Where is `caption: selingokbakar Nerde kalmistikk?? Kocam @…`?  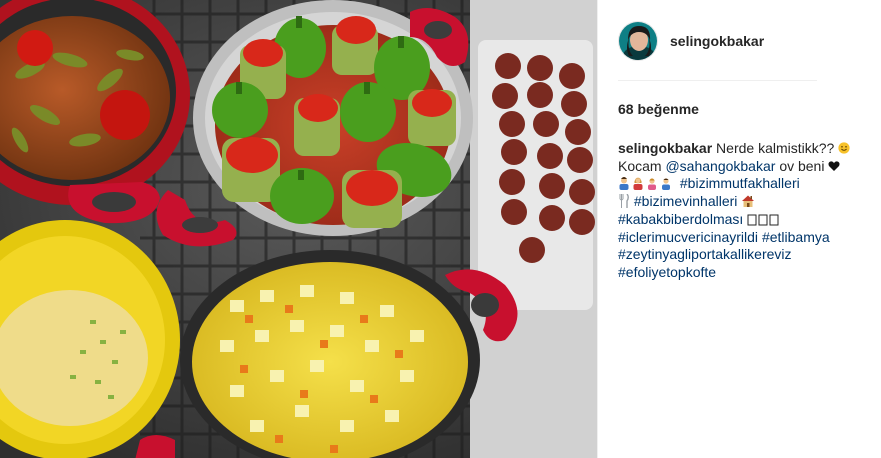
caption: selingokbakar Nerde kalmistikk?? Kocam @… is located at coordinates (743, 211).